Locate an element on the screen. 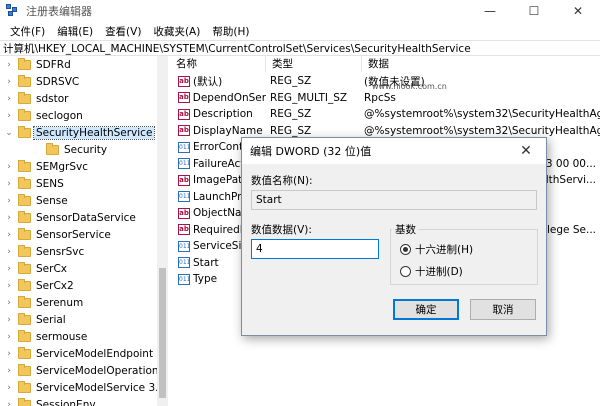 The width and height of the screenshot is (600, 406). value-data-input: 4 is located at coordinates (315, 249).